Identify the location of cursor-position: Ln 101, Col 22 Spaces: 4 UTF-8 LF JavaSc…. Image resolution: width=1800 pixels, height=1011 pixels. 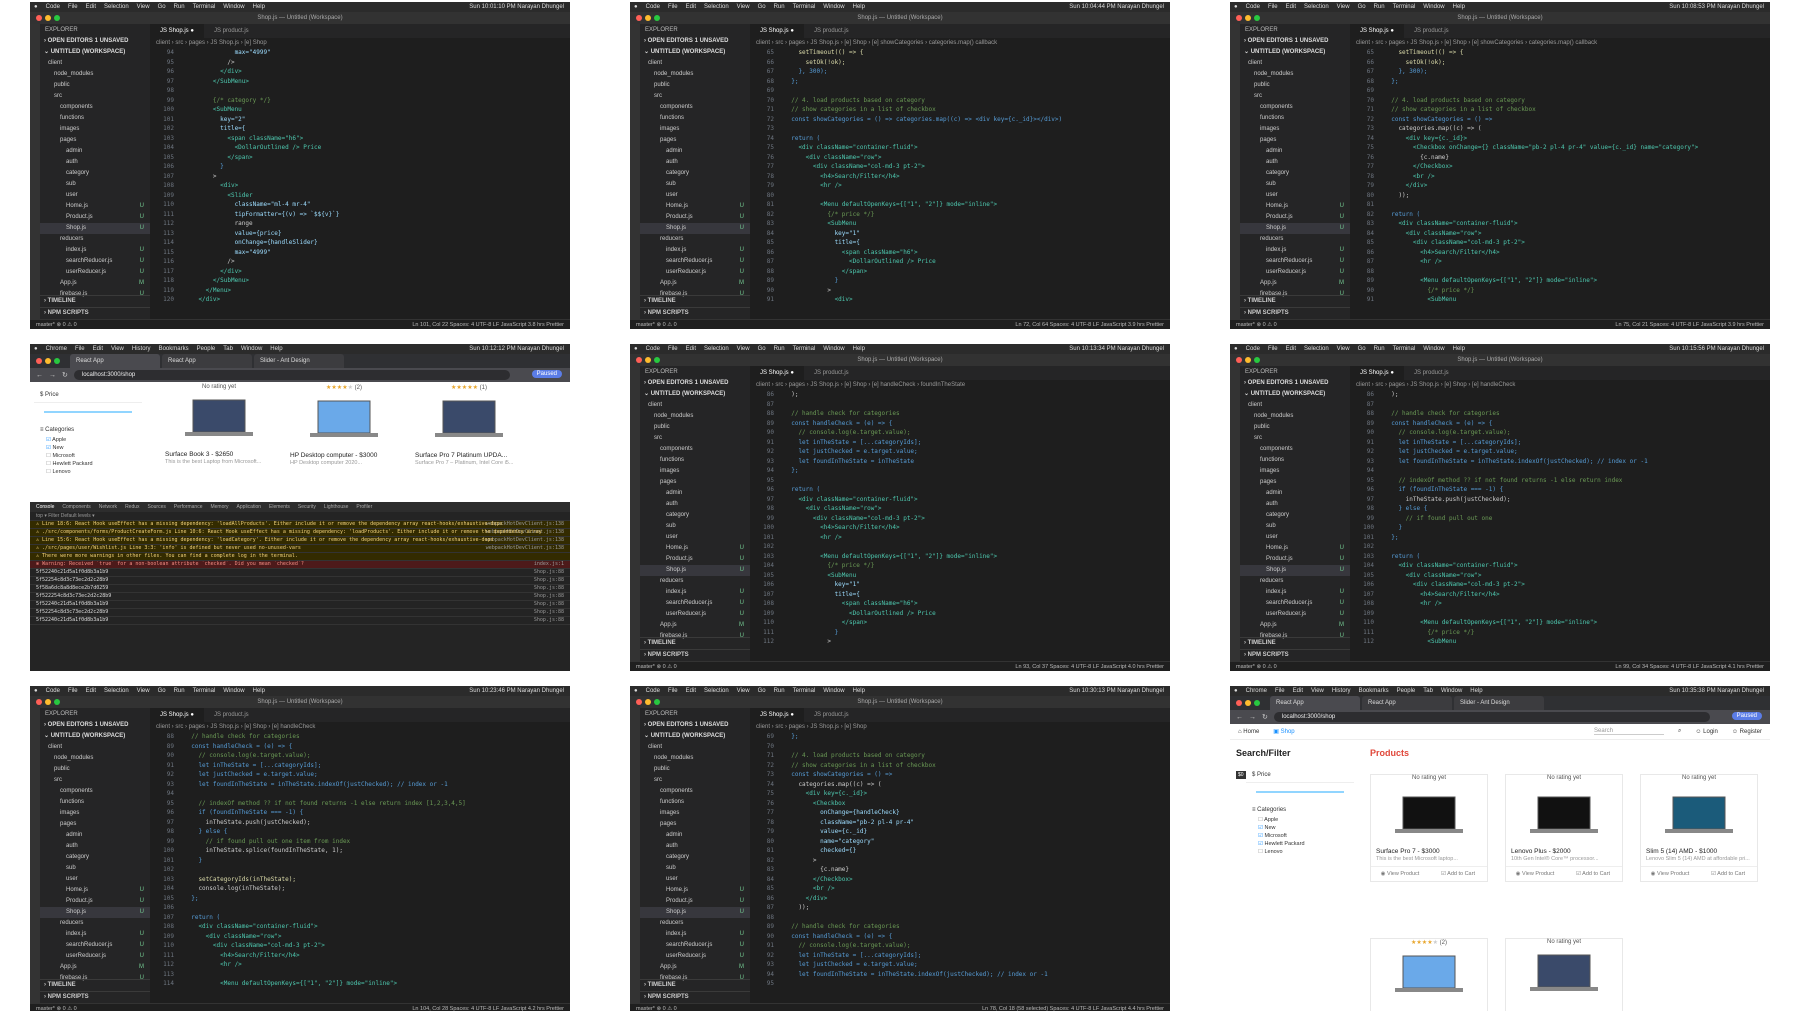
(488, 325).